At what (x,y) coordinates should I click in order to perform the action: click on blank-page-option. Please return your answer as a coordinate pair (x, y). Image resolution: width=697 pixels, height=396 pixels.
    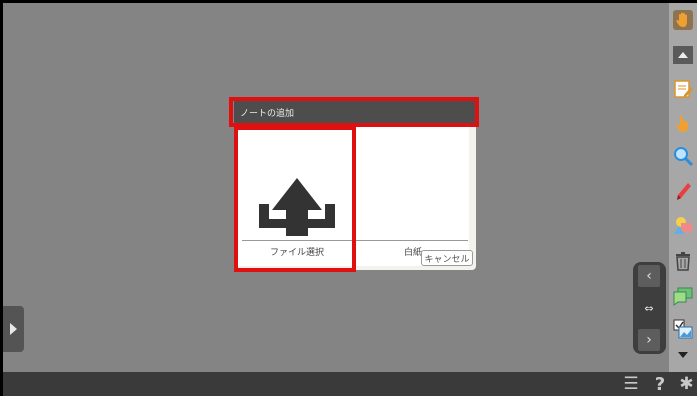
    Looking at the image, I should click on (413, 183).